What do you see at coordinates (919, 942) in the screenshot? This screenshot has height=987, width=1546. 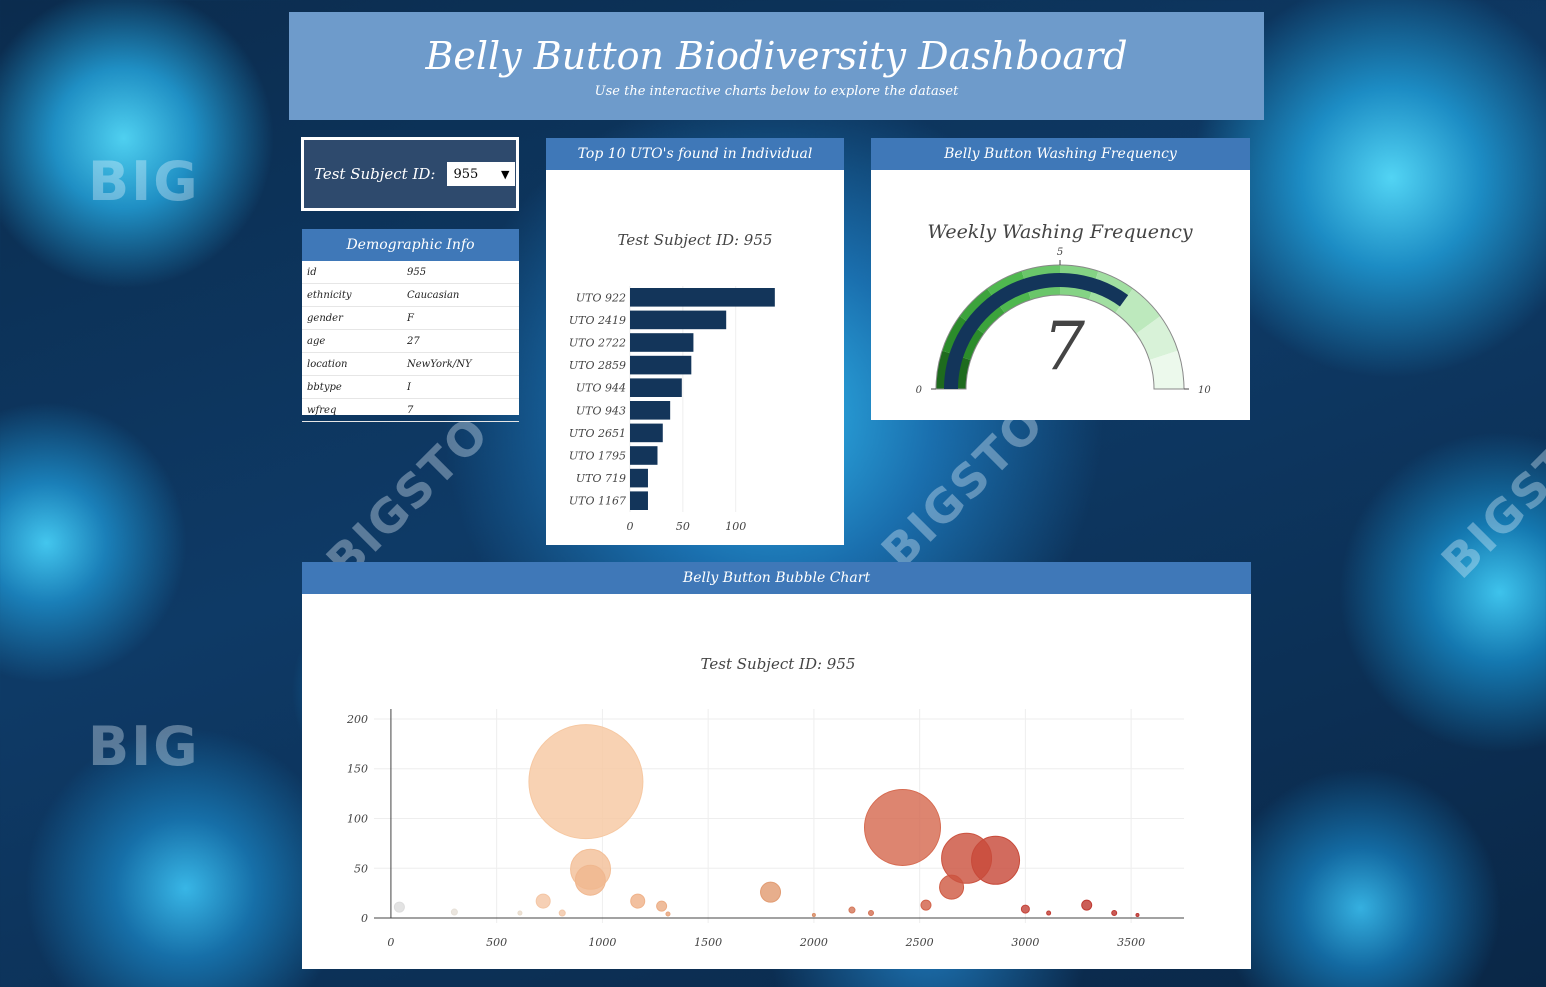 I see `bubble-x-tick-label: 2500` at bounding box center [919, 942].